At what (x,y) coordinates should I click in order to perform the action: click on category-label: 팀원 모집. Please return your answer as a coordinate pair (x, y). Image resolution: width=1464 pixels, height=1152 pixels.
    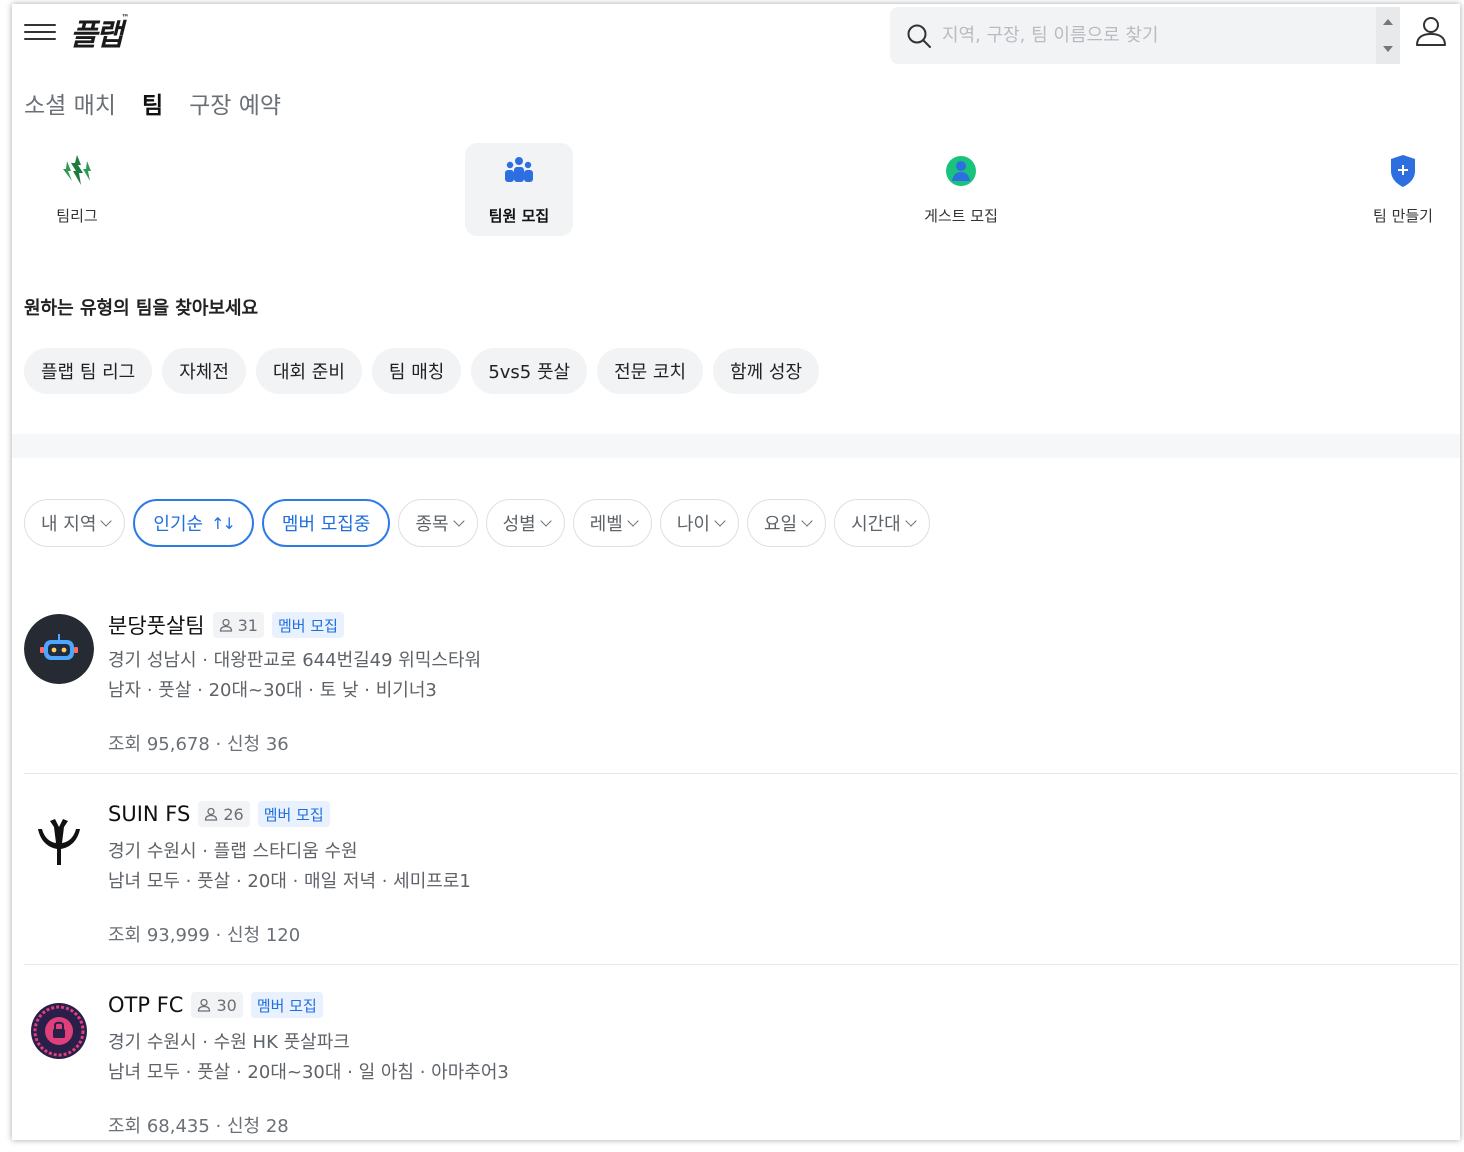
    Looking at the image, I should click on (519, 216).